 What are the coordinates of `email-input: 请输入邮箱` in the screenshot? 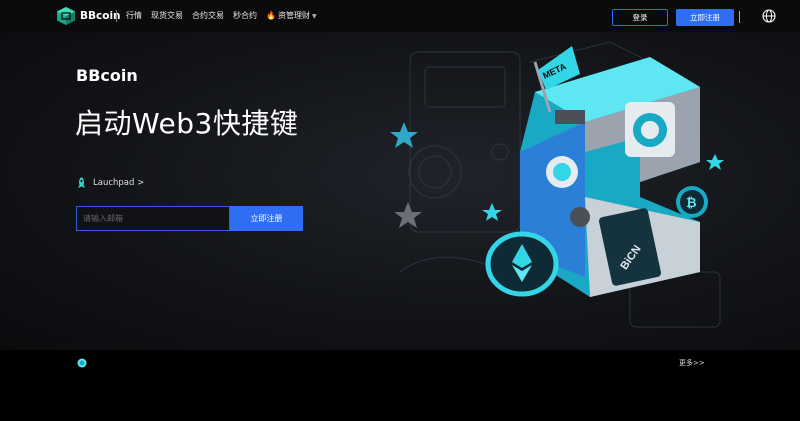 It's located at (153, 218).